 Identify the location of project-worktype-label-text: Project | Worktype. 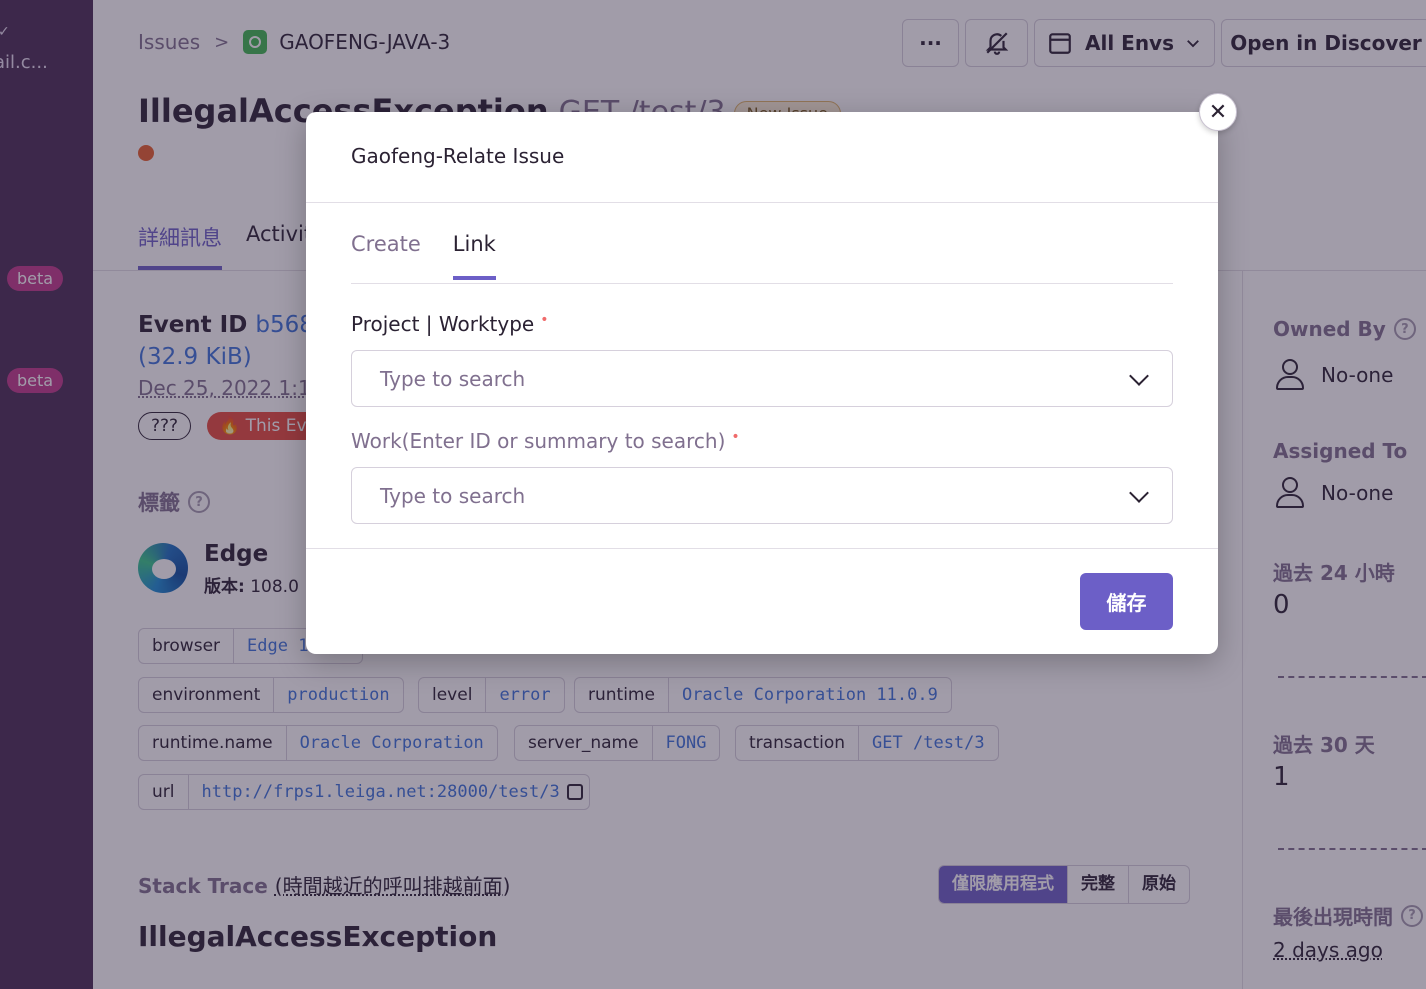
(443, 324).